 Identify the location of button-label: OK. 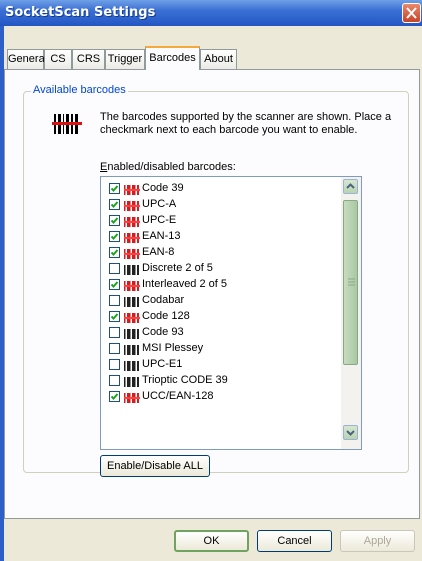
(211, 541).